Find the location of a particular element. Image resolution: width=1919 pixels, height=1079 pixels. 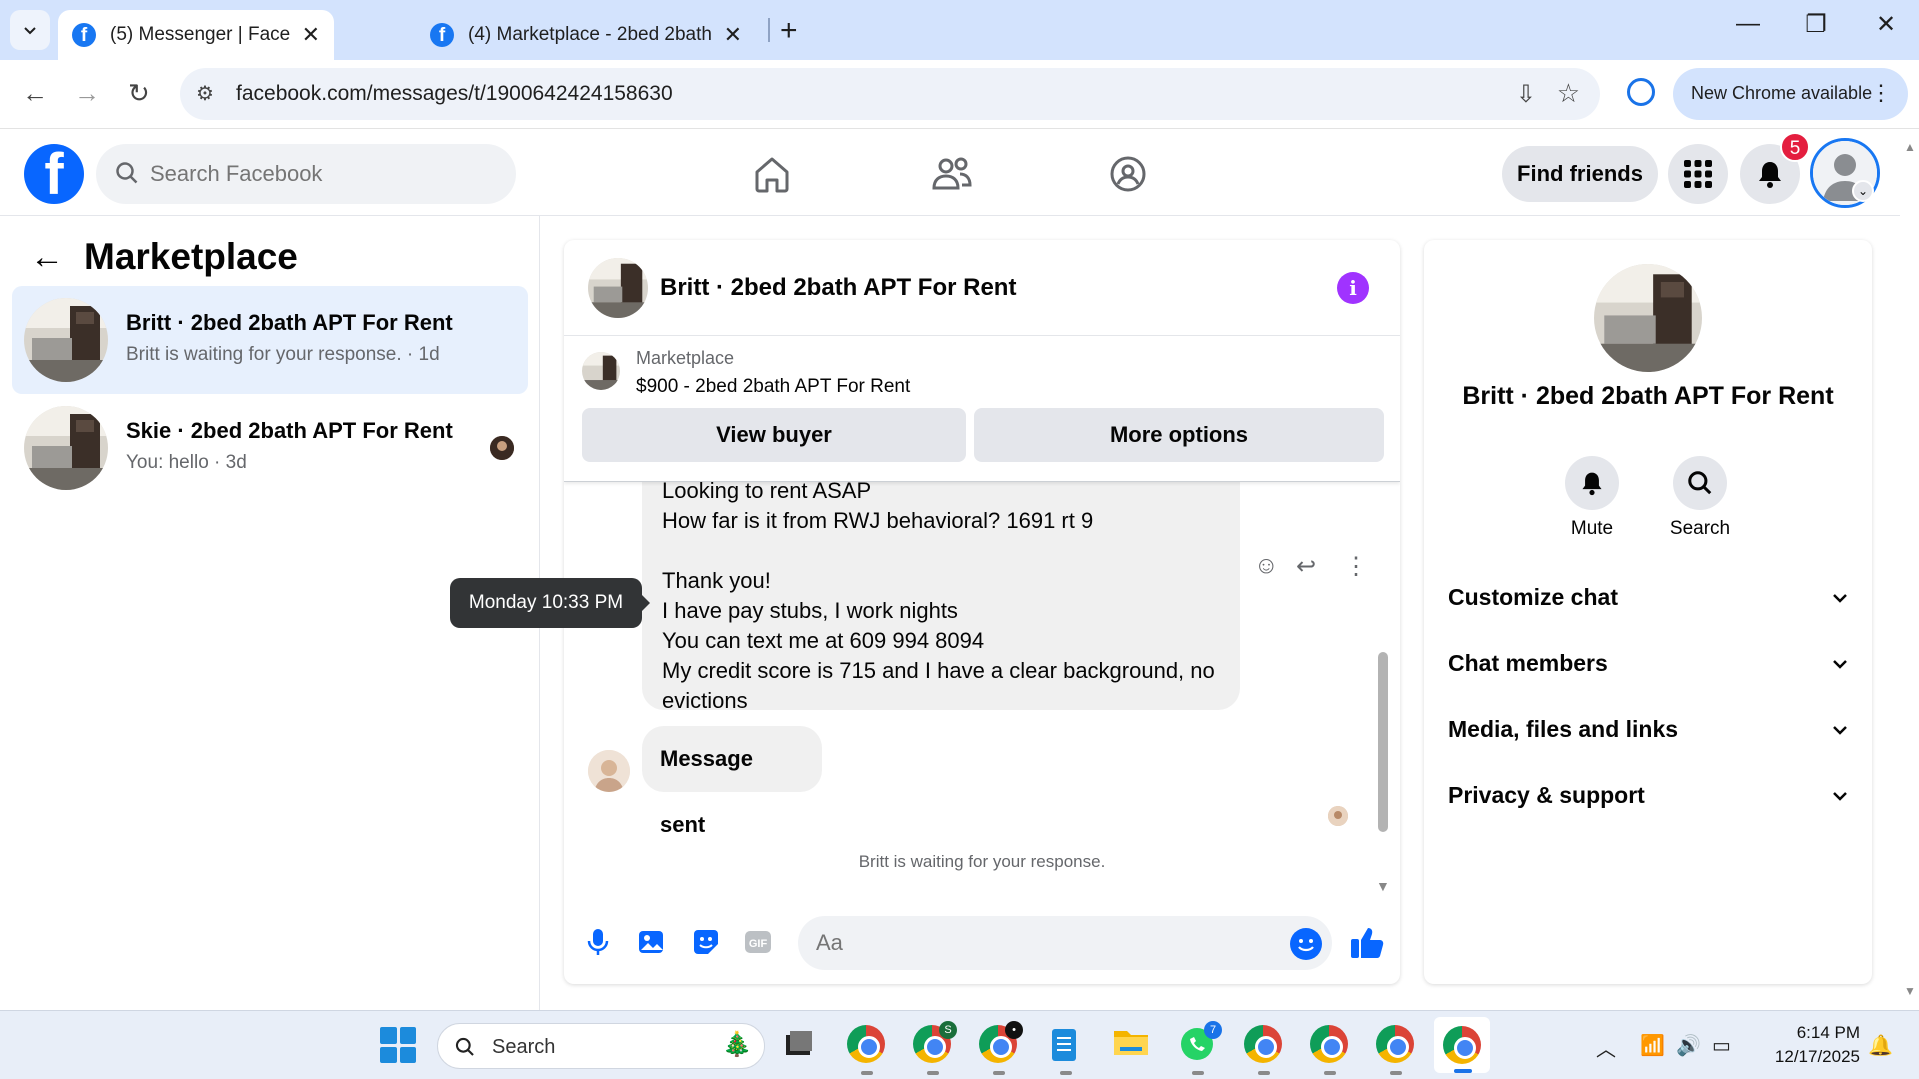

account-chevron-icon: ⌄ is located at coordinates (1863, 191).